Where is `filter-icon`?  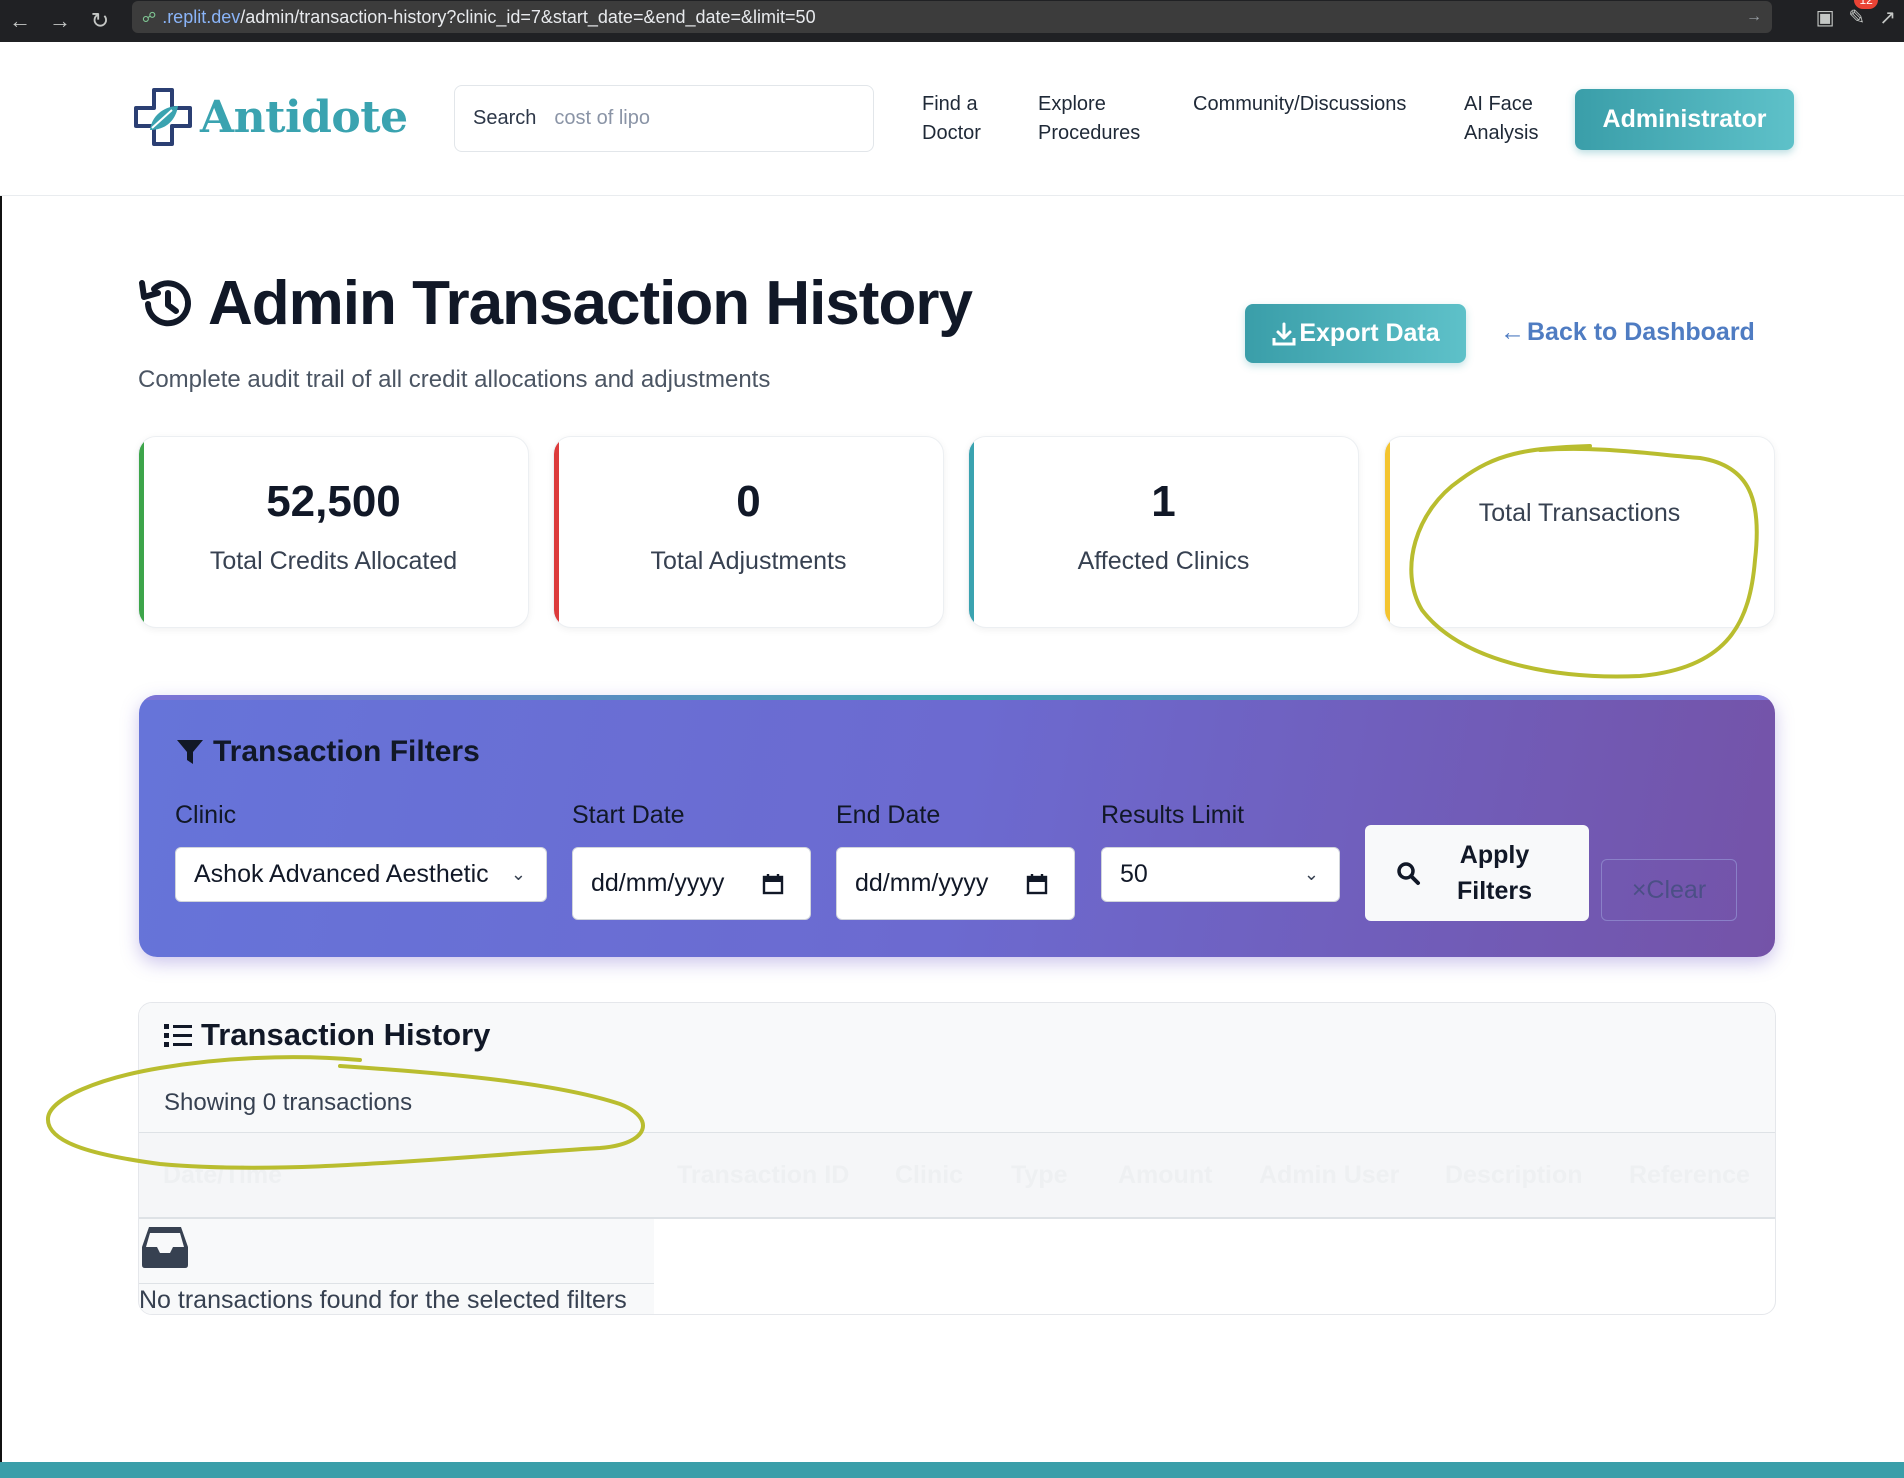 filter-icon is located at coordinates (190, 752).